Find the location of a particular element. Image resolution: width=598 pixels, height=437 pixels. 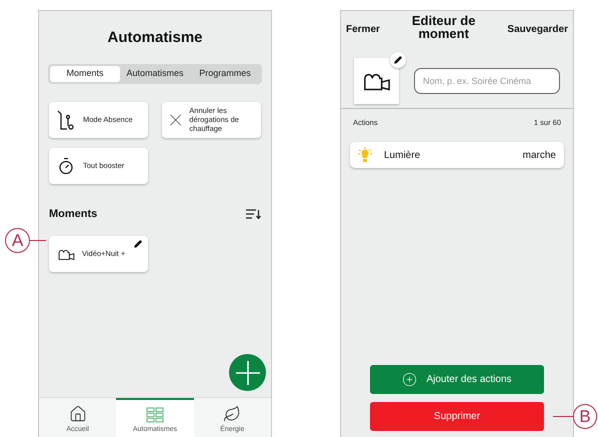

add-fab is located at coordinates (247, 372).